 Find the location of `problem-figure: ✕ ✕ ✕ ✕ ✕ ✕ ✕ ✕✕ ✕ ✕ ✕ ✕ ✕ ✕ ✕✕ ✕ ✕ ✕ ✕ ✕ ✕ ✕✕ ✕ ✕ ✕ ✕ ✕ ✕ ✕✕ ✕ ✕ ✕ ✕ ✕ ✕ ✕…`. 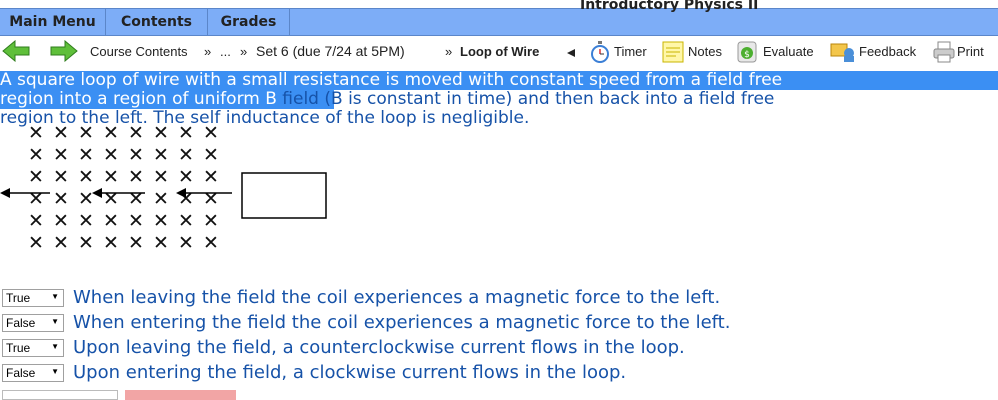

problem-figure: ✕ ✕ ✕ ✕ ✕ ✕ ✕ ✕✕ ✕ ✕ ✕ ✕ ✕ ✕ ✕✕ ✕ ✕ ✕ ✕ ✕ ✕ ✕✕ ✕ ✕ ✕ ✕ ✕ ✕ ✕✕ ✕ ✕ ✕ ✕ ✕ ✕ ✕… is located at coordinates (163, 188).